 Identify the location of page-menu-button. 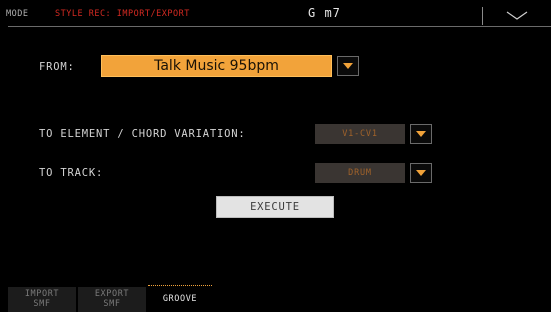
(517, 15).